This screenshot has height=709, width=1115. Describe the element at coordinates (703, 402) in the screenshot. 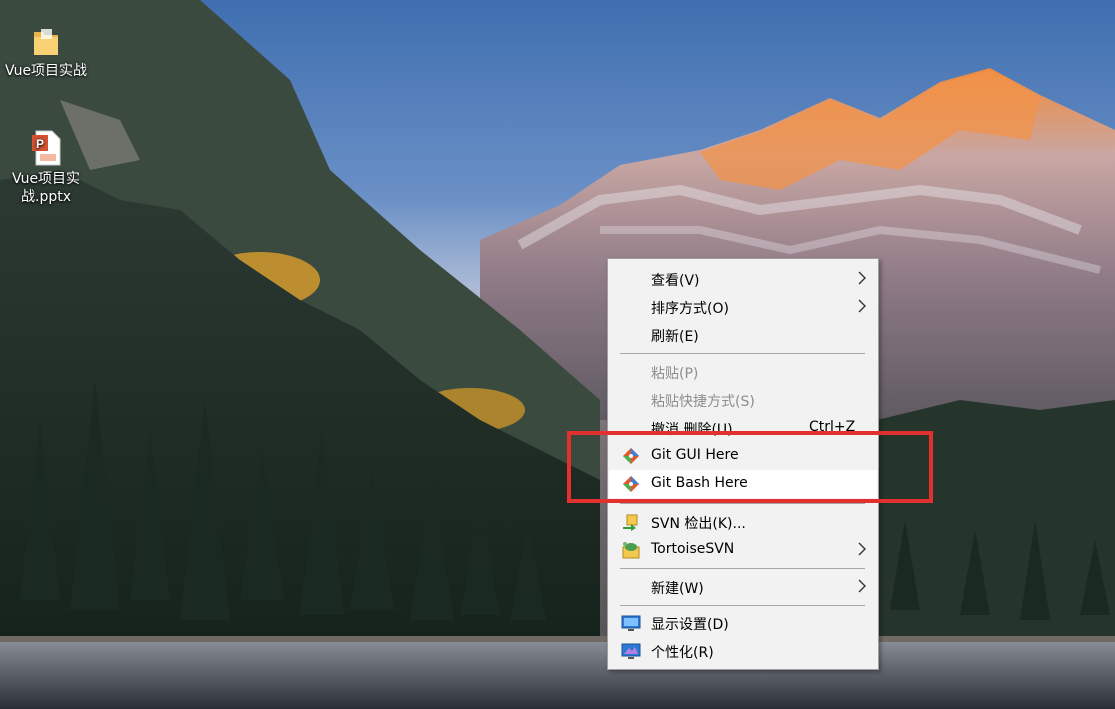

I see `menu-item-label: 粘贴快捷方式(S)` at that location.